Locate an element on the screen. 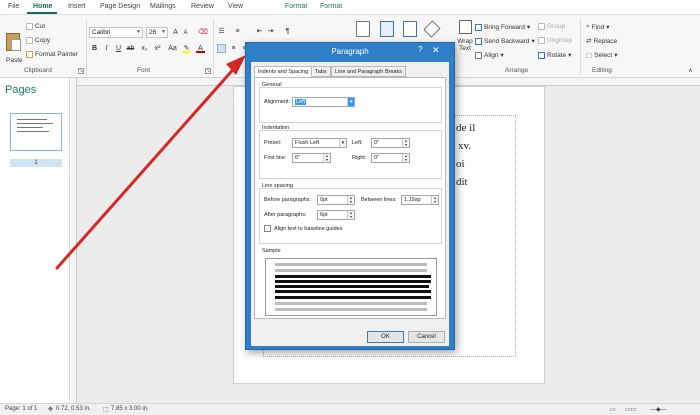  sample-label: Sample is located at coordinates (271, 251).